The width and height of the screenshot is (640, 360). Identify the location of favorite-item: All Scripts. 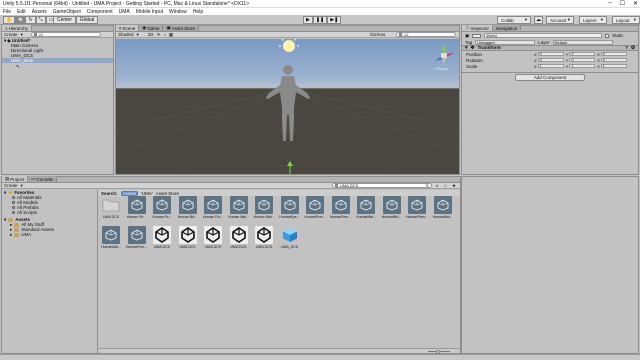
(50, 212).